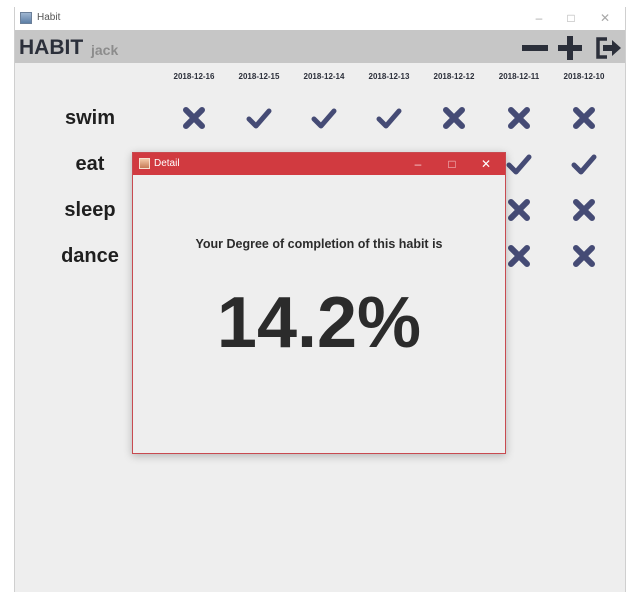  I want to click on header-bar: HABIT jack, so click(320, 46).